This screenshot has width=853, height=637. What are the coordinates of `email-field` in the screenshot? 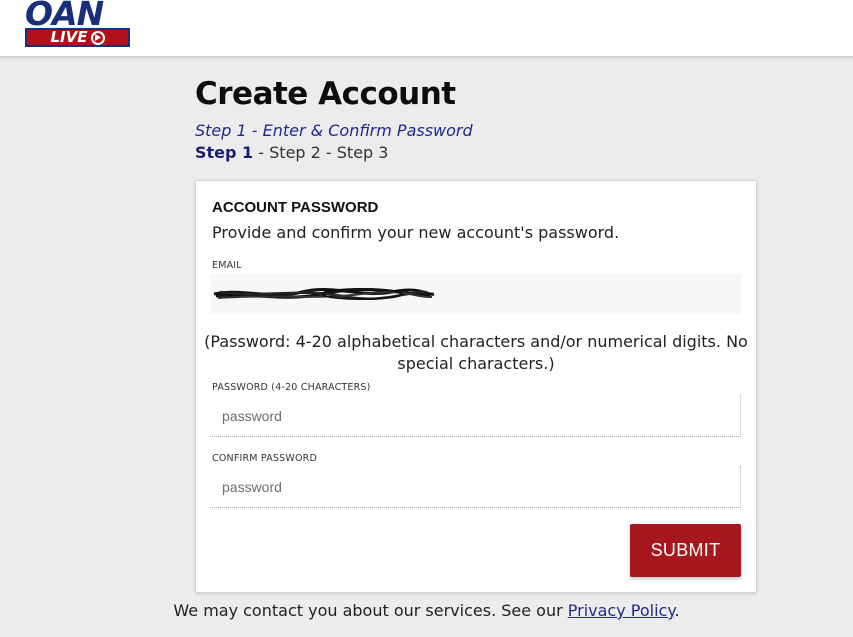 It's located at (475, 294).